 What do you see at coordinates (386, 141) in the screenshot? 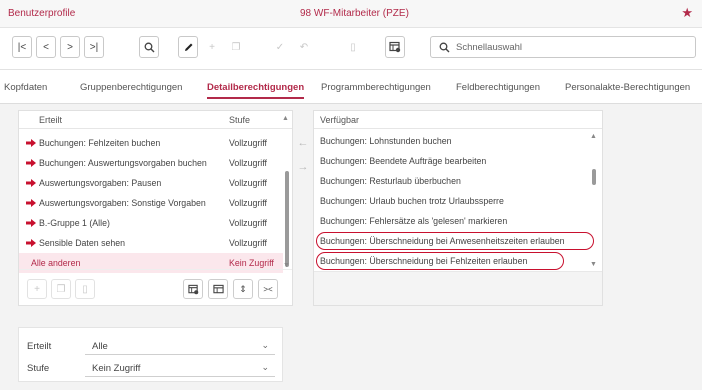
I see `permission-name: Buchungen: Lohnstunden buchen` at bounding box center [386, 141].